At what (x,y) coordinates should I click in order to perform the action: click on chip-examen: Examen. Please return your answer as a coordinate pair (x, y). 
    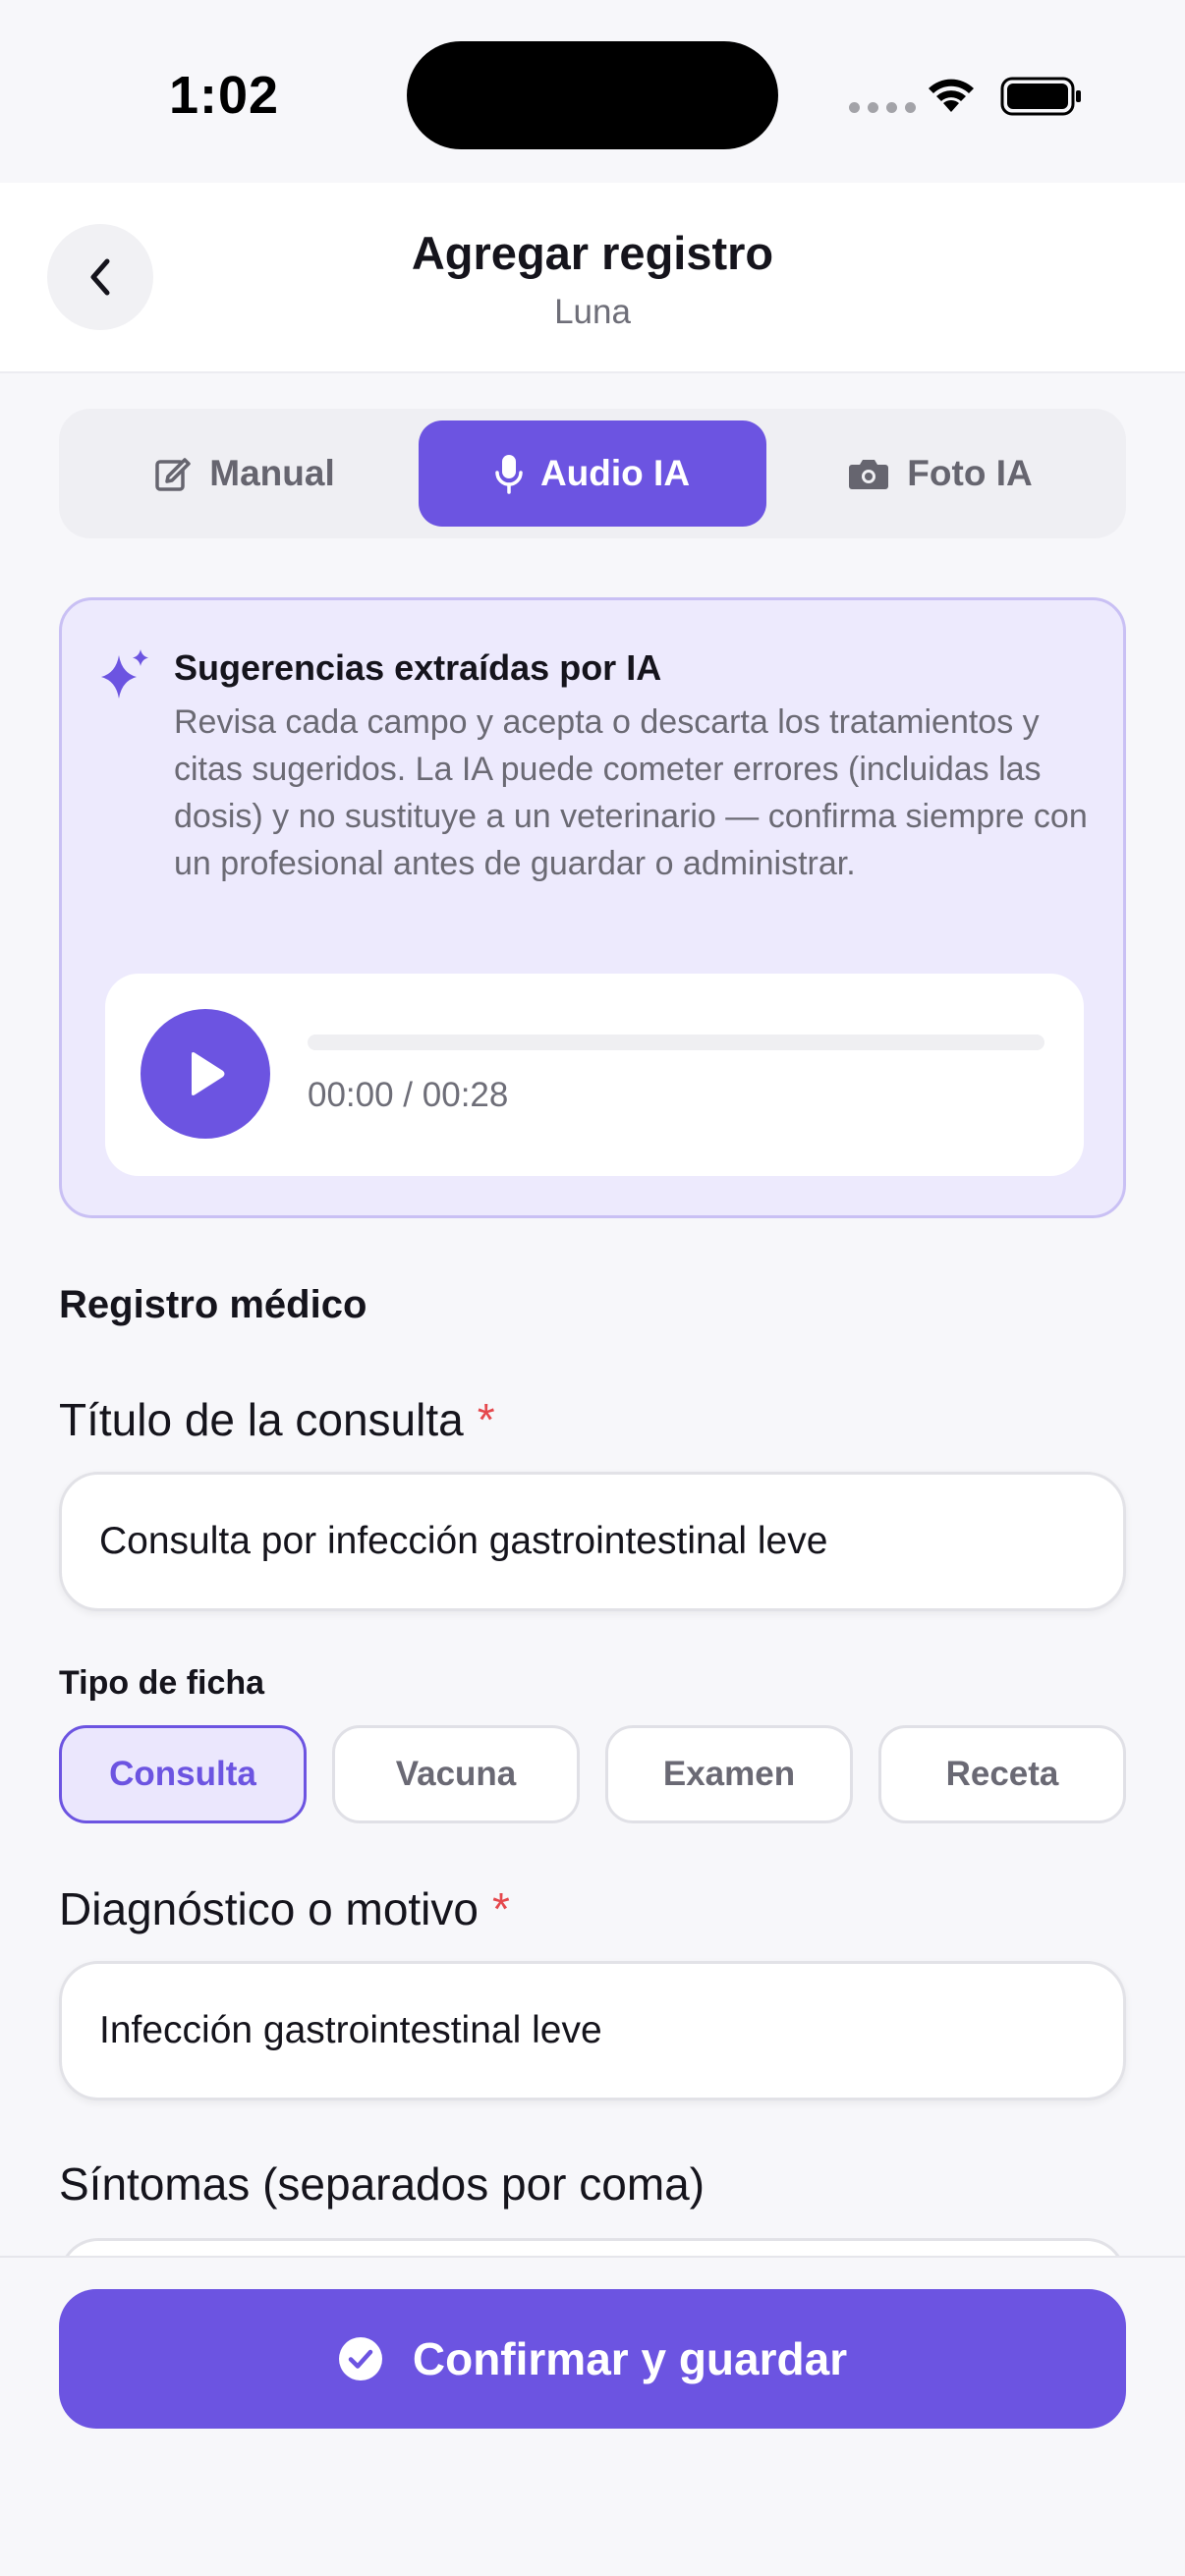
    Looking at the image, I should click on (729, 1774).